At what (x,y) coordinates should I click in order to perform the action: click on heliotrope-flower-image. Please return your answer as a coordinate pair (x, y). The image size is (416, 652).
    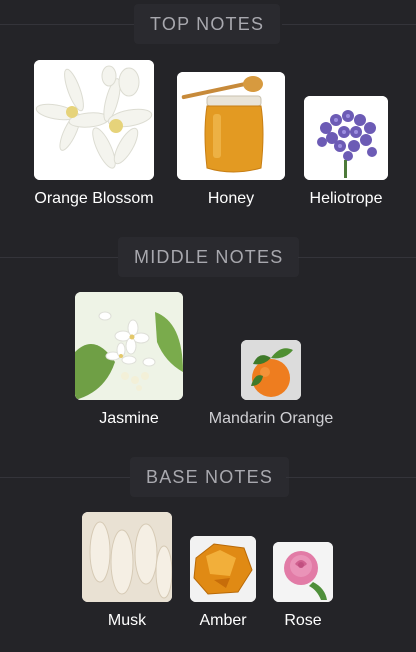
    Looking at the image, I should click on (346, 138).